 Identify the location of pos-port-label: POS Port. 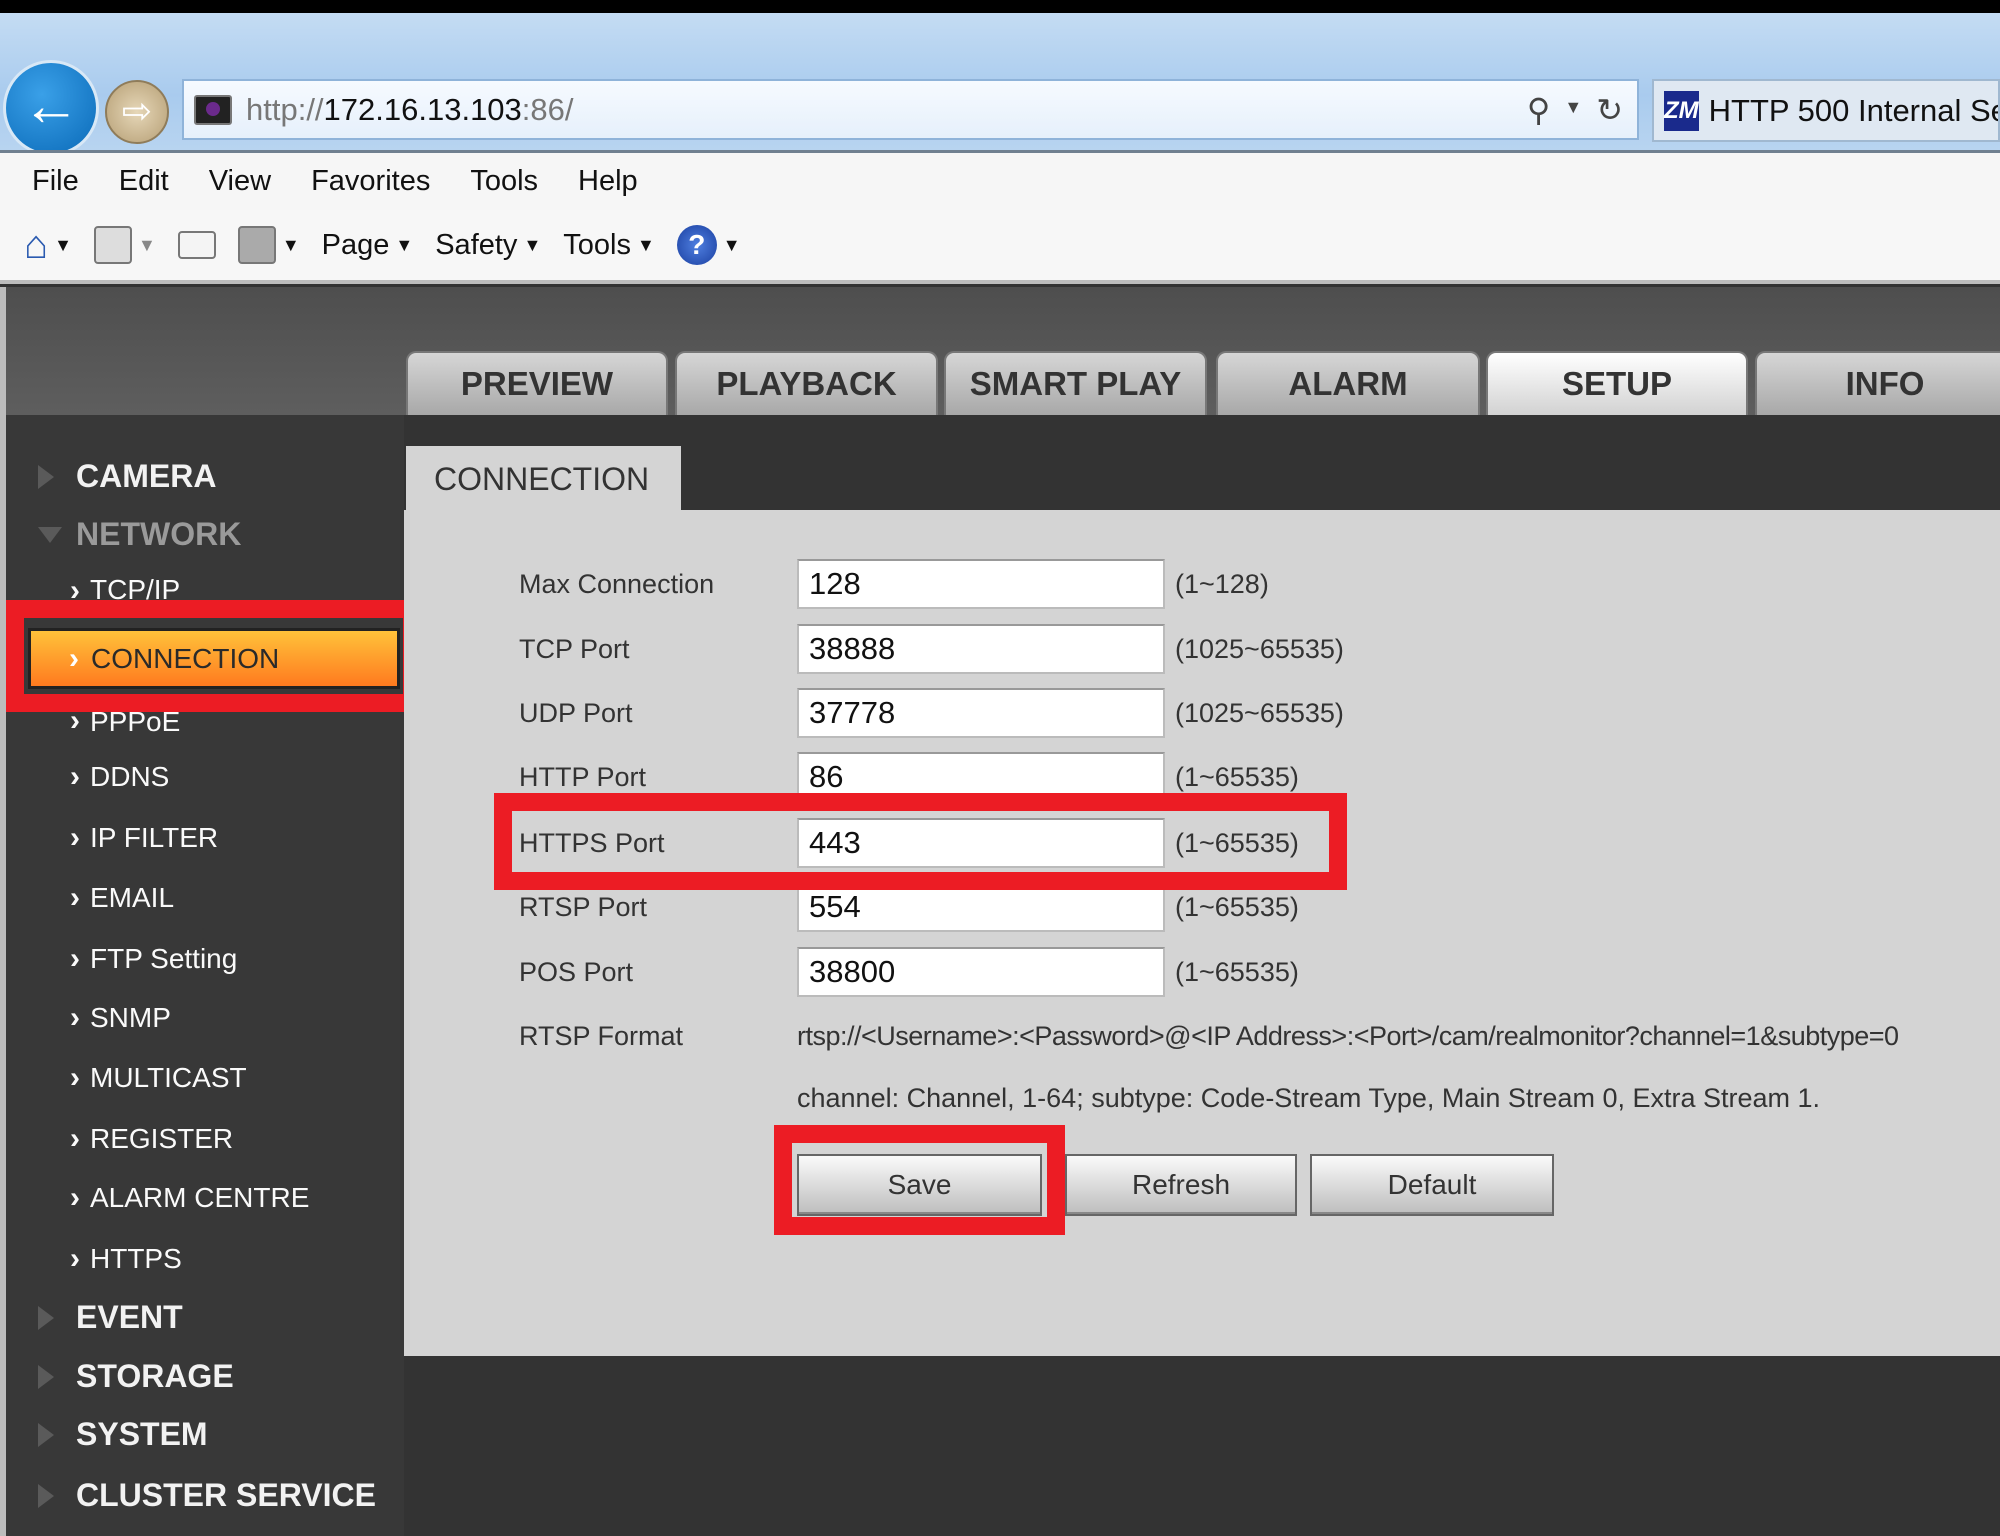
(576, 972).